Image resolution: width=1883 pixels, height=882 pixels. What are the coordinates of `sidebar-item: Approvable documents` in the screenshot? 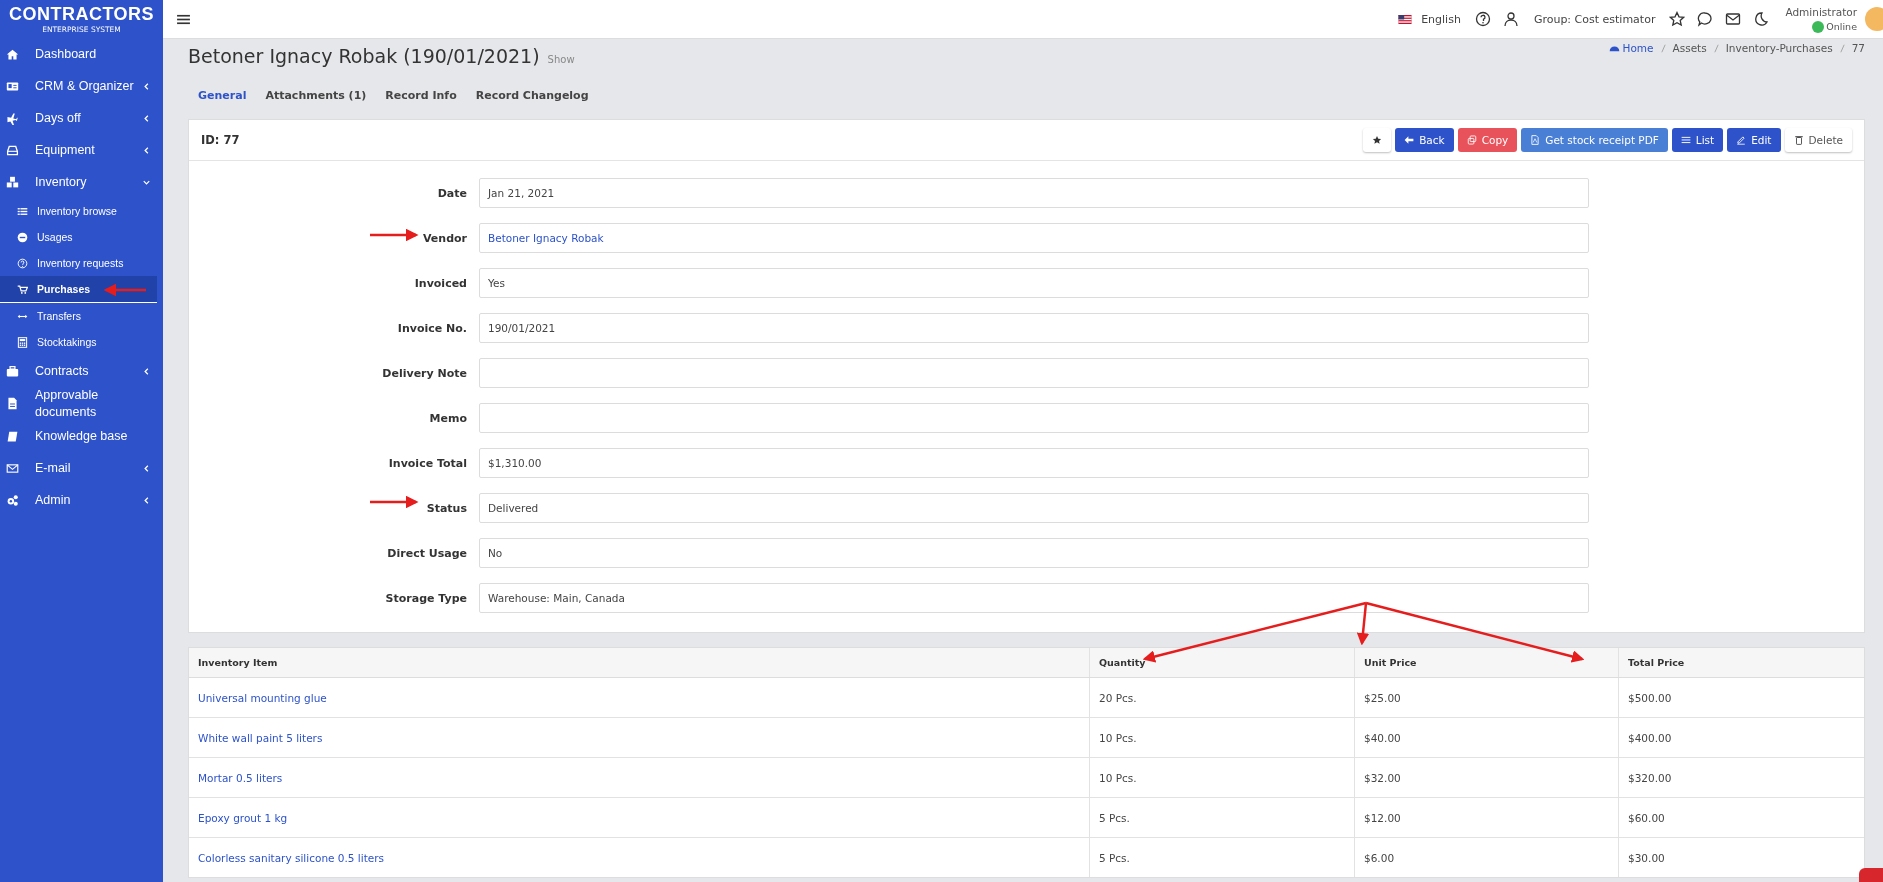 It's located at (81, 404).